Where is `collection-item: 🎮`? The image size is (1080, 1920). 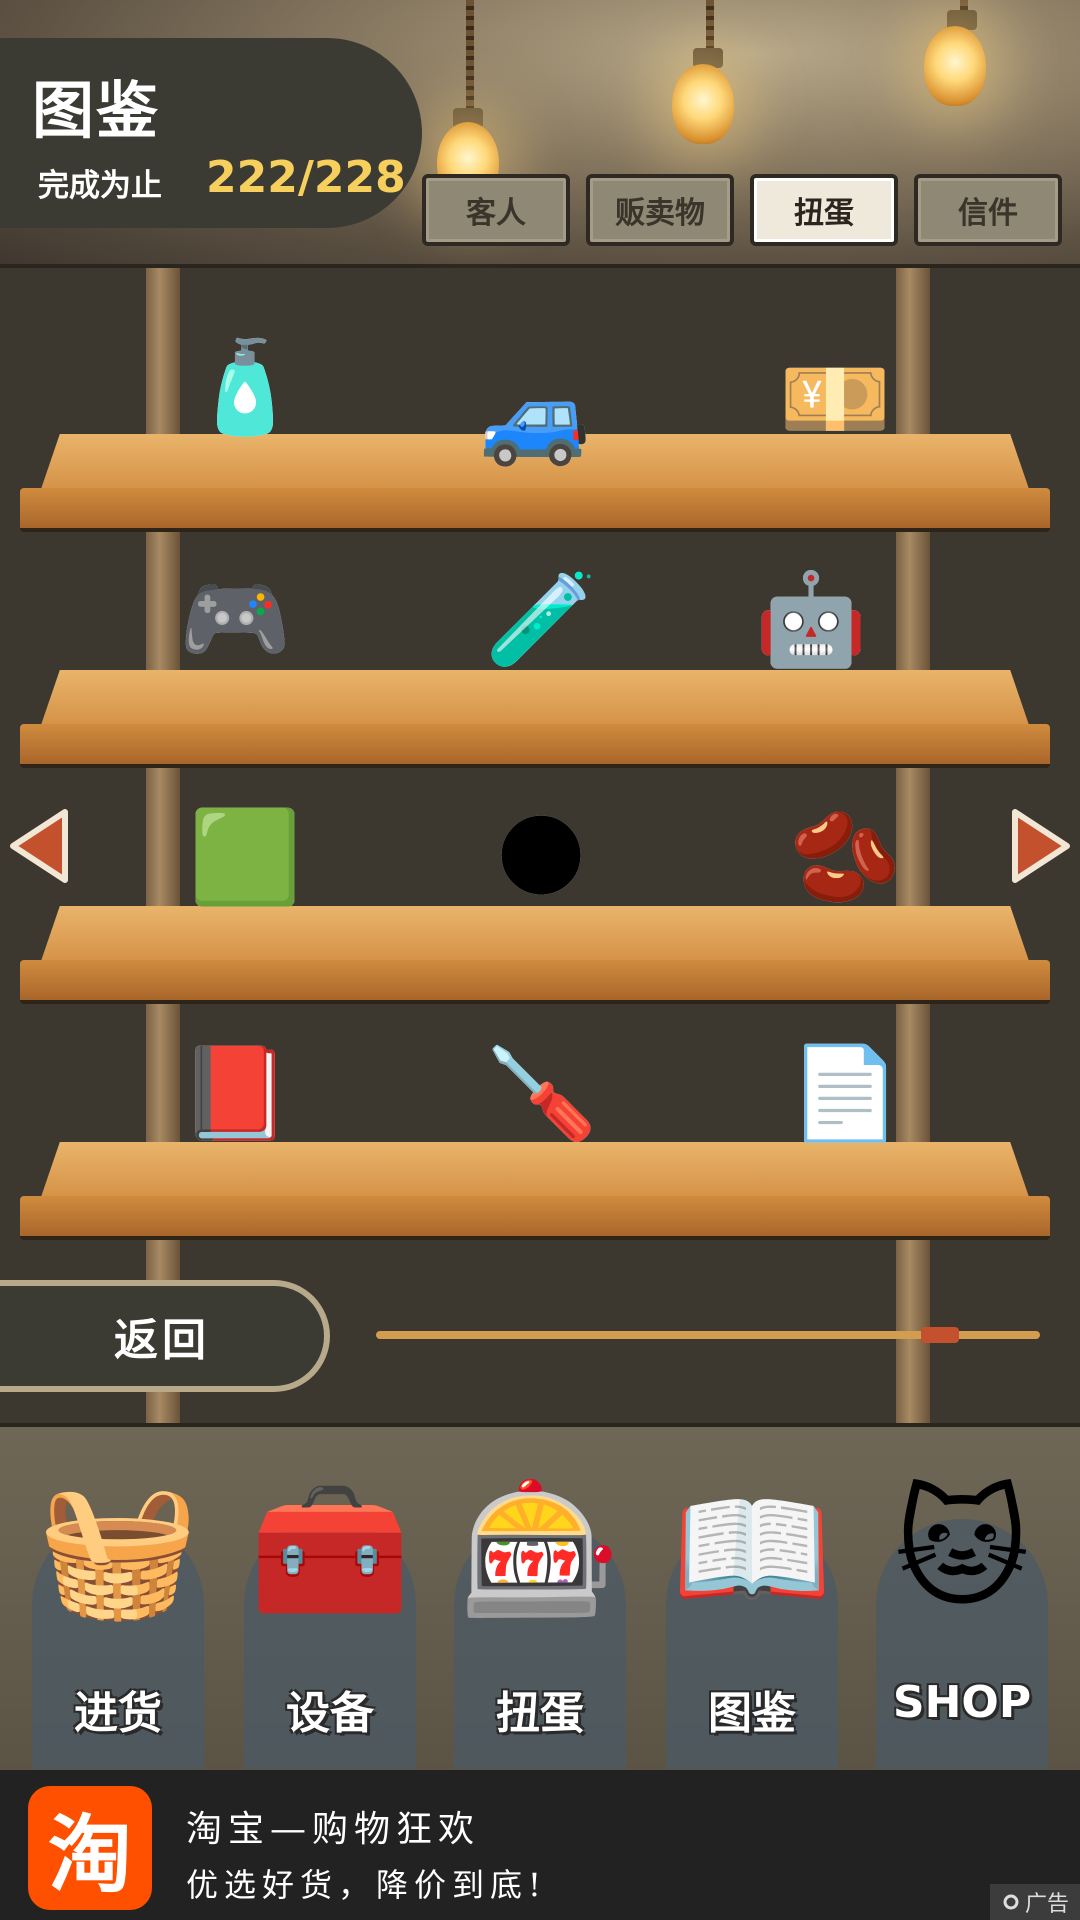
collection-item: 🎮 is located at coordinates (235, 620).